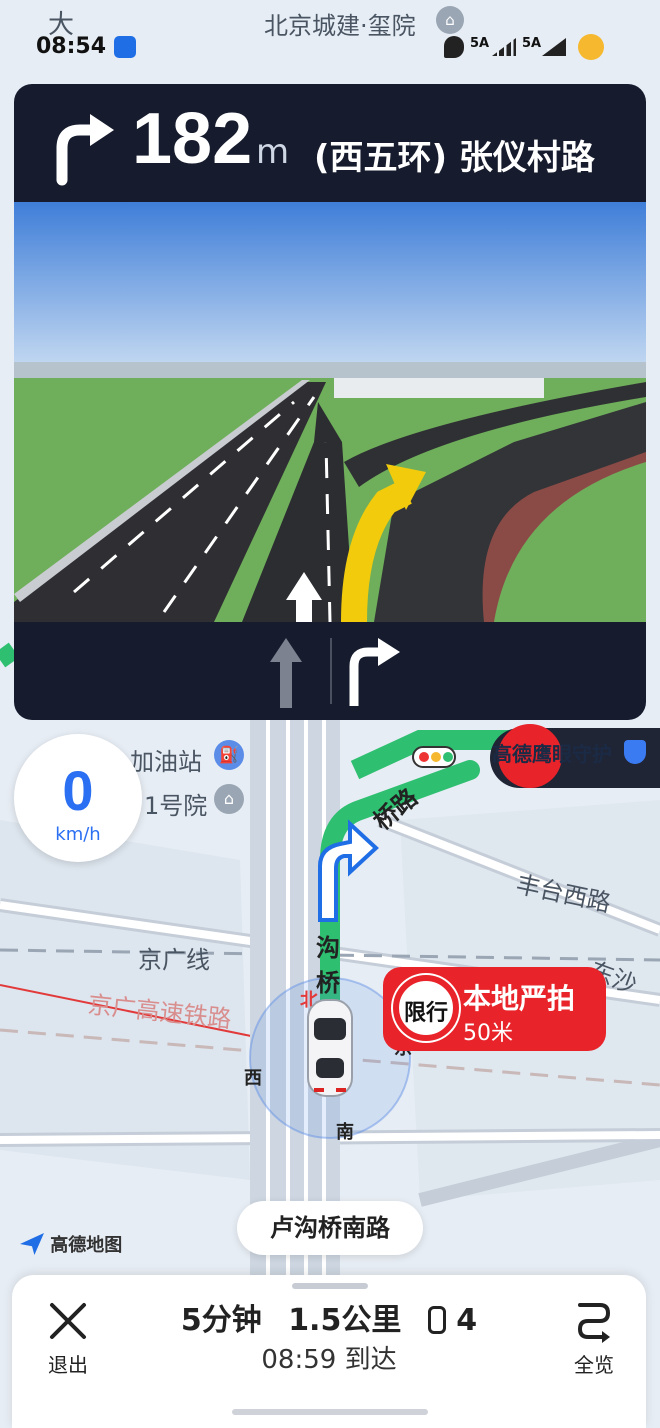 This screenshot has height=1428, width=660. What do you see at coordinates (71, 46) in the screenshot?
I see `status-time: 08:54` at bounding box center [71, 46].